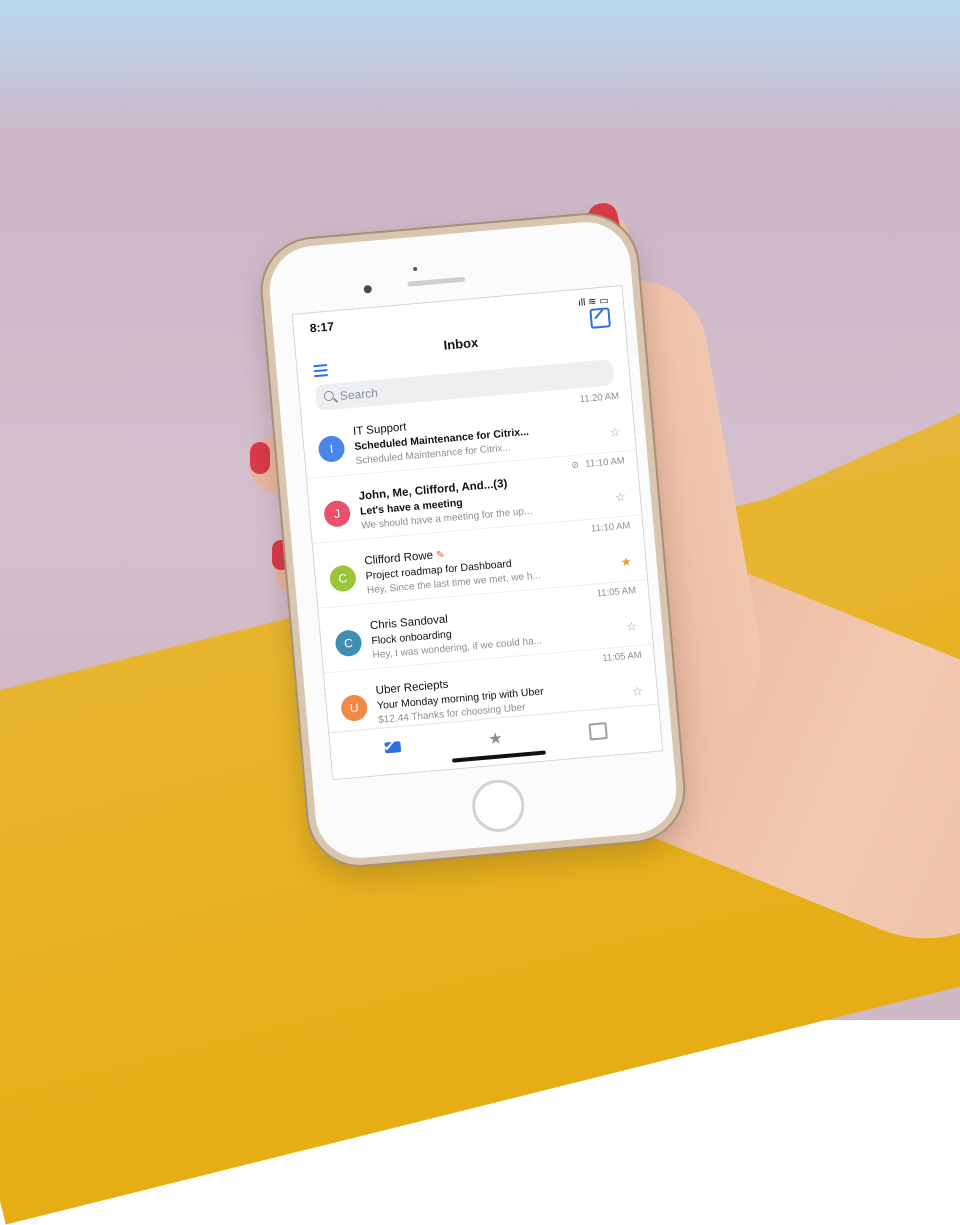  What do you see at coordinates (322, 327) in the screenshot?
I see `status-time: 8:17` at bounding box center [322, 327].